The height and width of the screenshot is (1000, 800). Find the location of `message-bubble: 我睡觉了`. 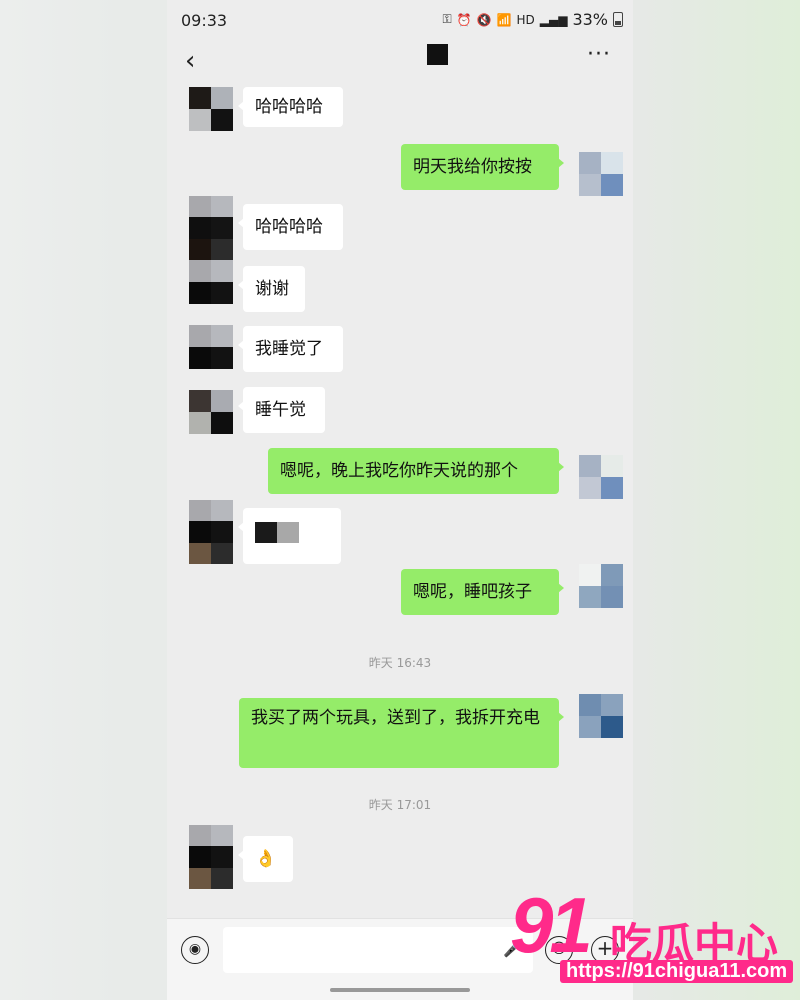

message-bubble: 我睡觉了 is located at coordinates (290, 349).